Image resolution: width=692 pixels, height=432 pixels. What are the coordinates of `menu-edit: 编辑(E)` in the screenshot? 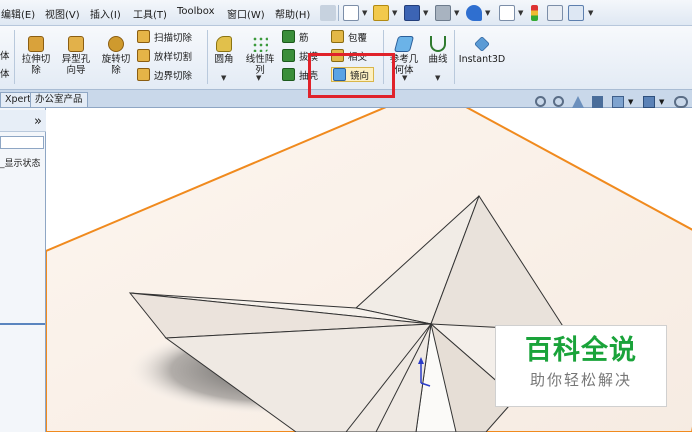 It's located at (18, 13).